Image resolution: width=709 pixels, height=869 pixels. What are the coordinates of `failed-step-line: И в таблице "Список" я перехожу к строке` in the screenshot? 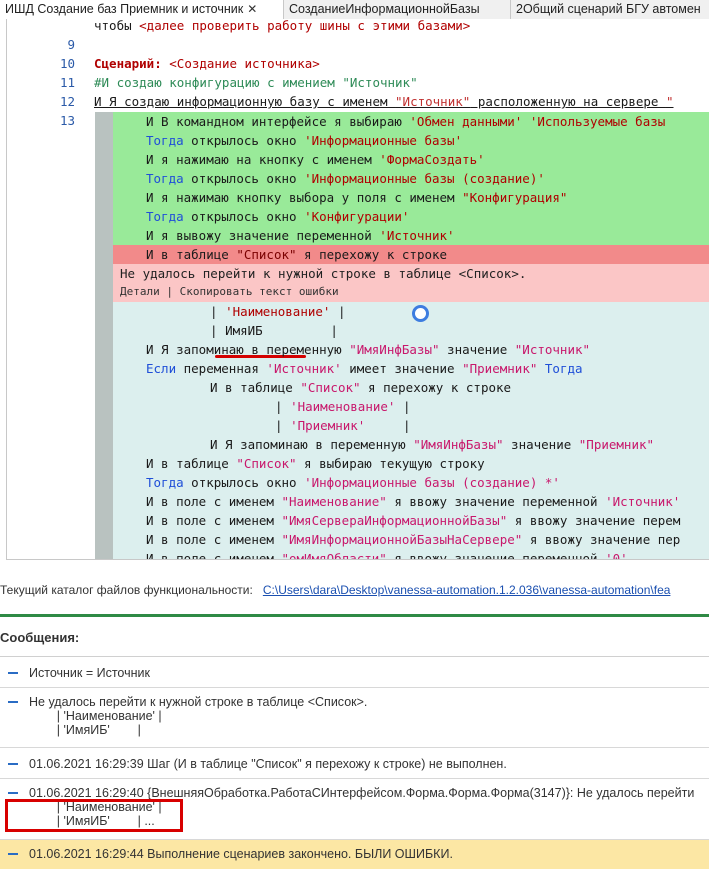 It's located at (297, 254).